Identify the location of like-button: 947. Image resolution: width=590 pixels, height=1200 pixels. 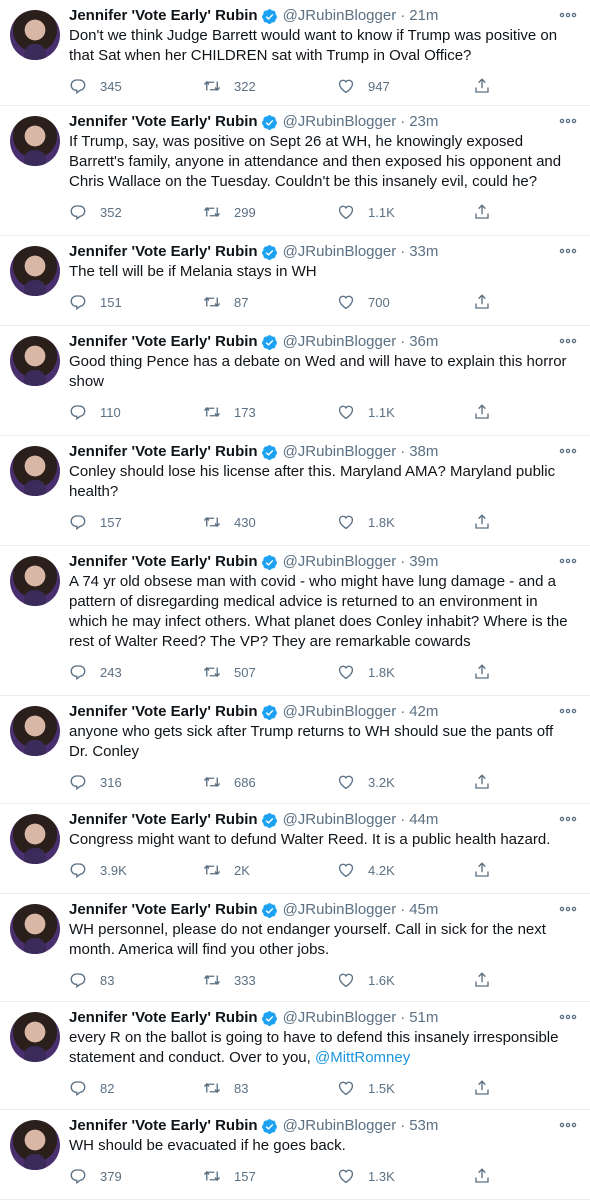
(363, 86).